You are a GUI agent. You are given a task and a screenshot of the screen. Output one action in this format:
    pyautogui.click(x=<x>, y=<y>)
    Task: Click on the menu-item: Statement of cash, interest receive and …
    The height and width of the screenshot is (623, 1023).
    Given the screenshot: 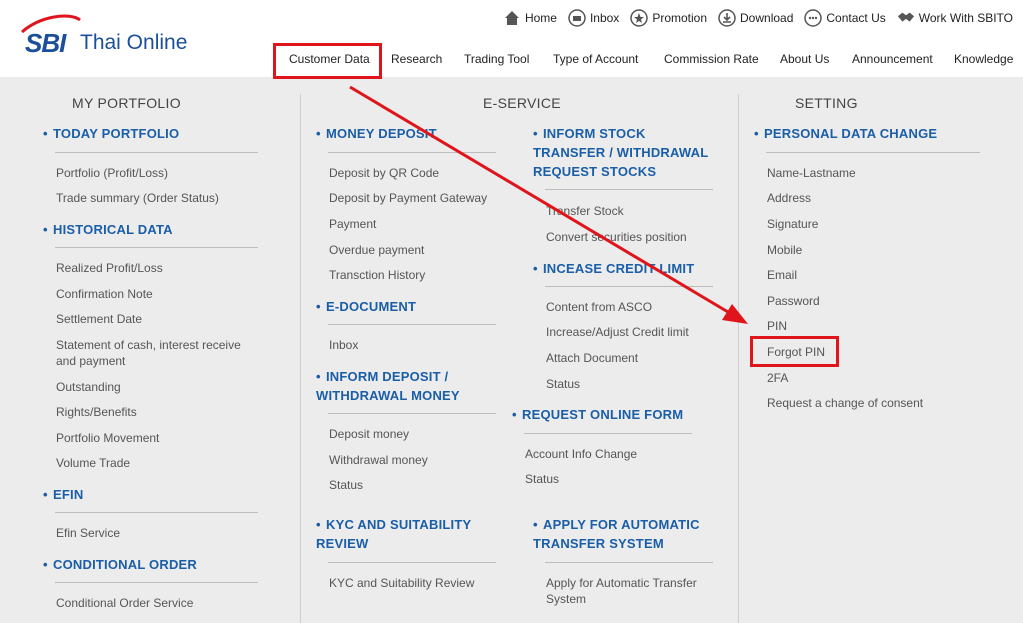 What is the action you would take?
    pyautogui.click(x=156, y=353)
    